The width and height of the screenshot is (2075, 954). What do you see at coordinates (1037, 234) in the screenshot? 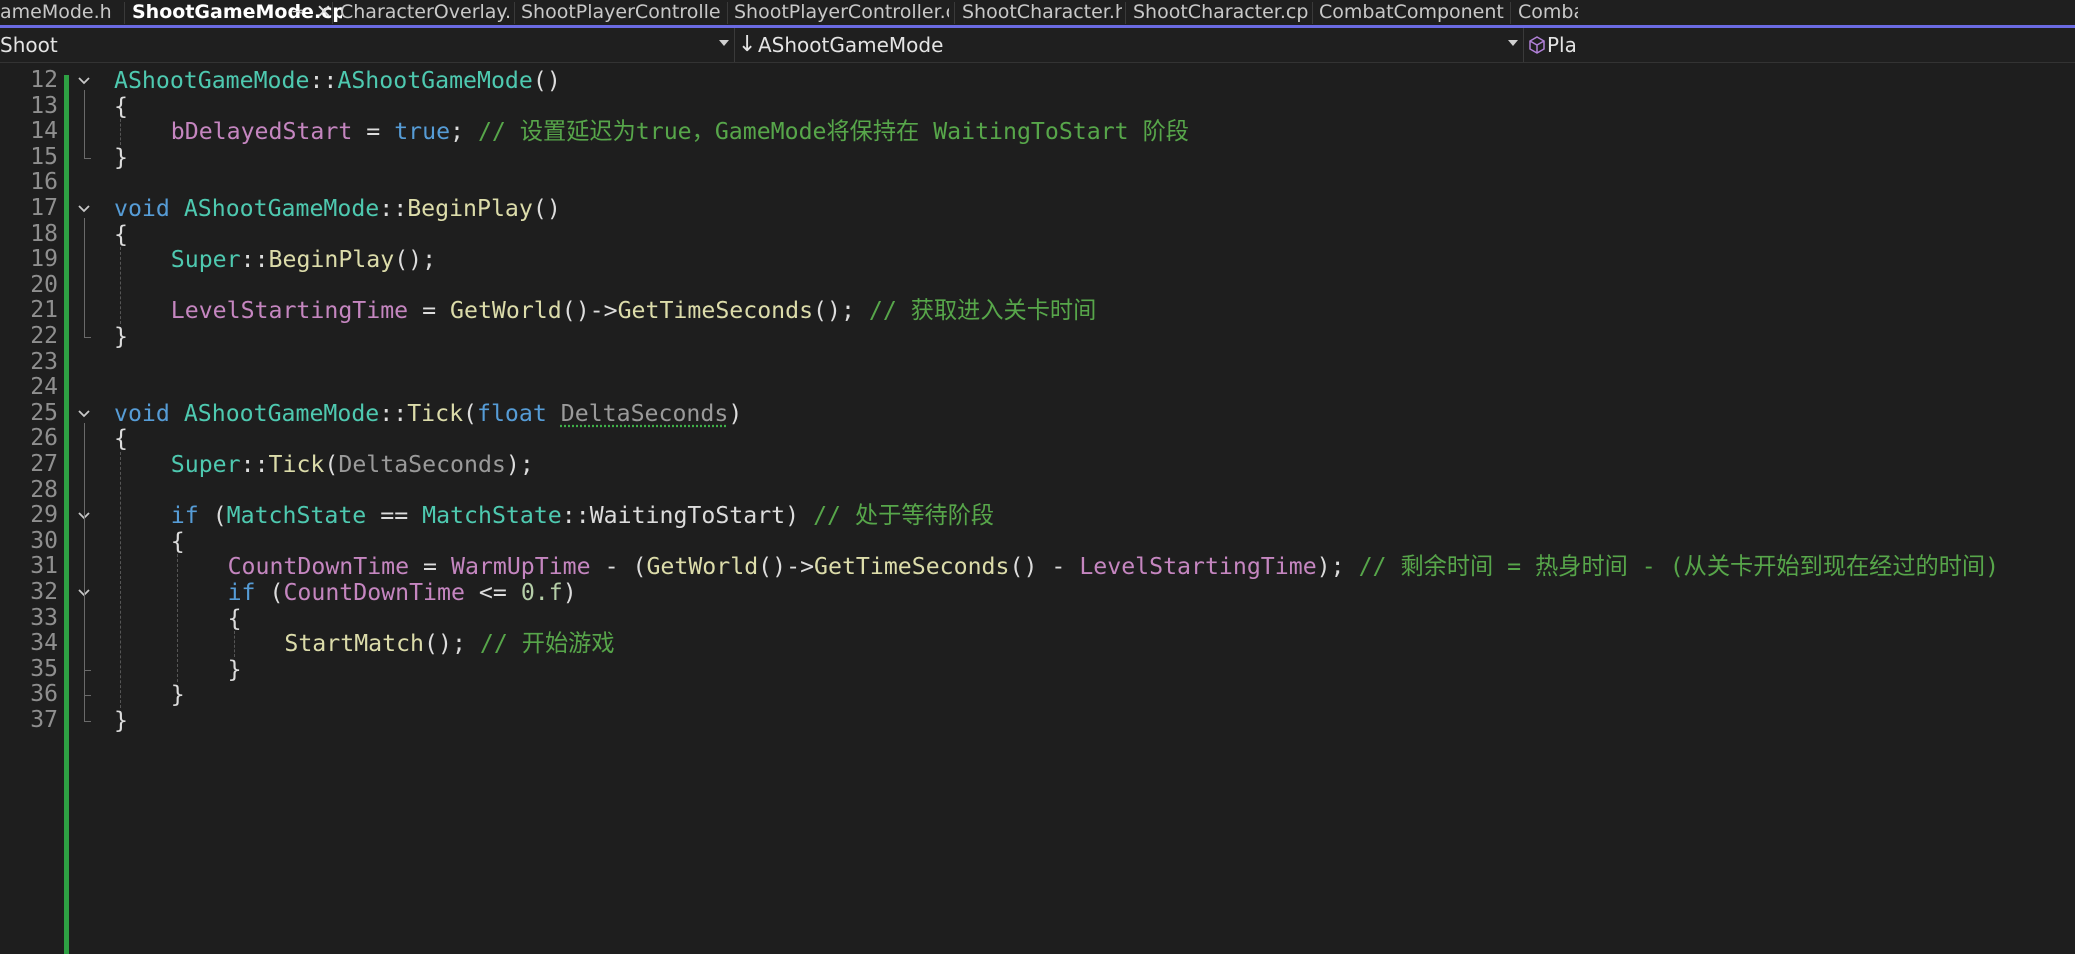
I see `code-line: 18 {` at bounding box center [1037, 234].